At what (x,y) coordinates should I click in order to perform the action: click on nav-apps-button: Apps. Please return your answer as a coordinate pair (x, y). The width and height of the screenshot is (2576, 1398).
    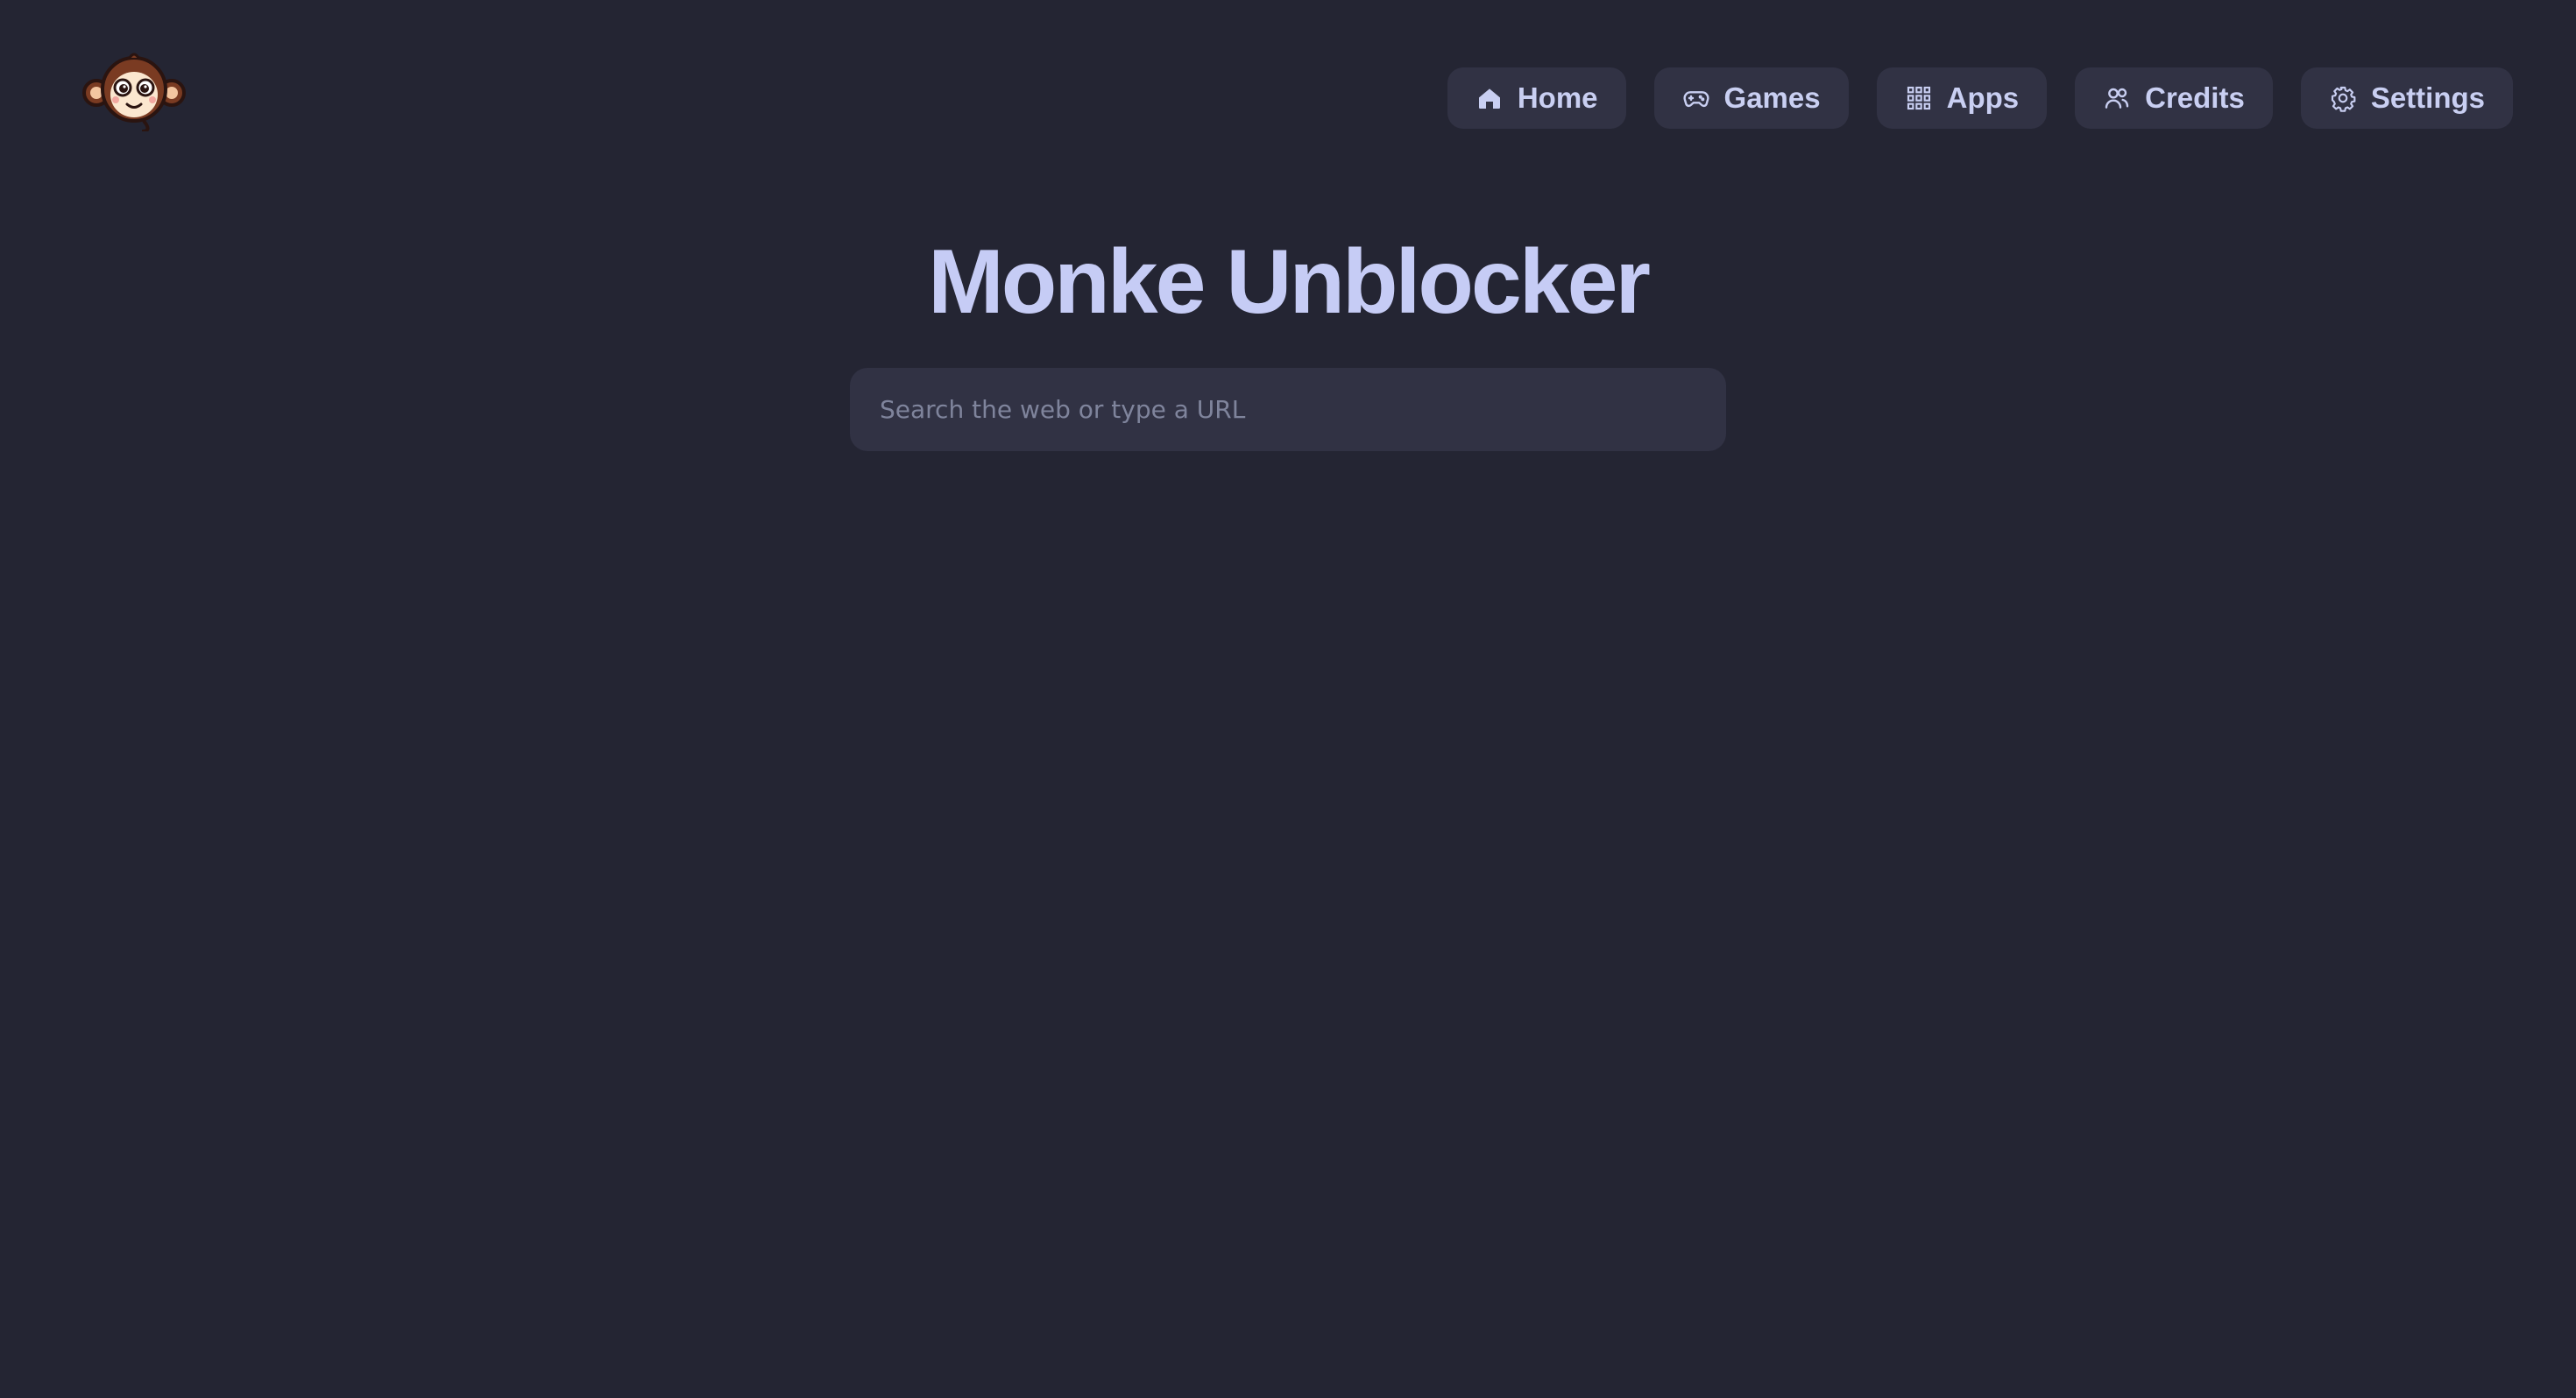
    Looking at the image, I should click on (1962, 98).